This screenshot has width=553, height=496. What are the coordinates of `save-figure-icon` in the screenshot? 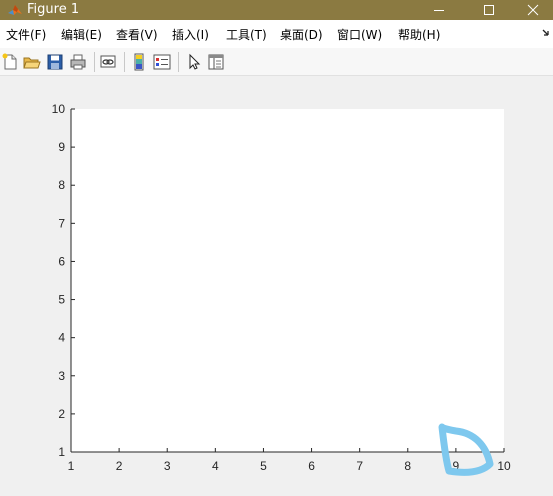 It's located at (55, 62).